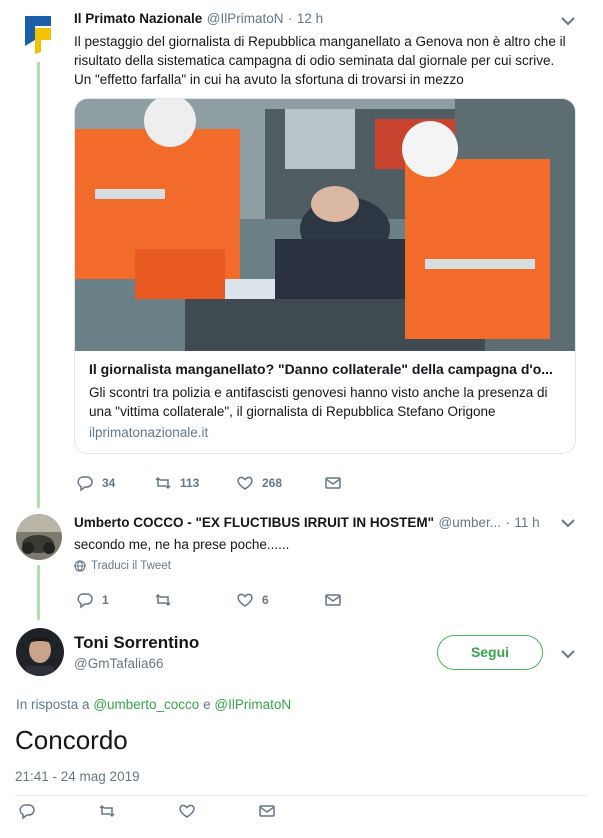 The width and height of the screenshot is (603, 838). I want to click on tweet-timestamp: 21:41 - 24 mag 2019, so click(77, 776).